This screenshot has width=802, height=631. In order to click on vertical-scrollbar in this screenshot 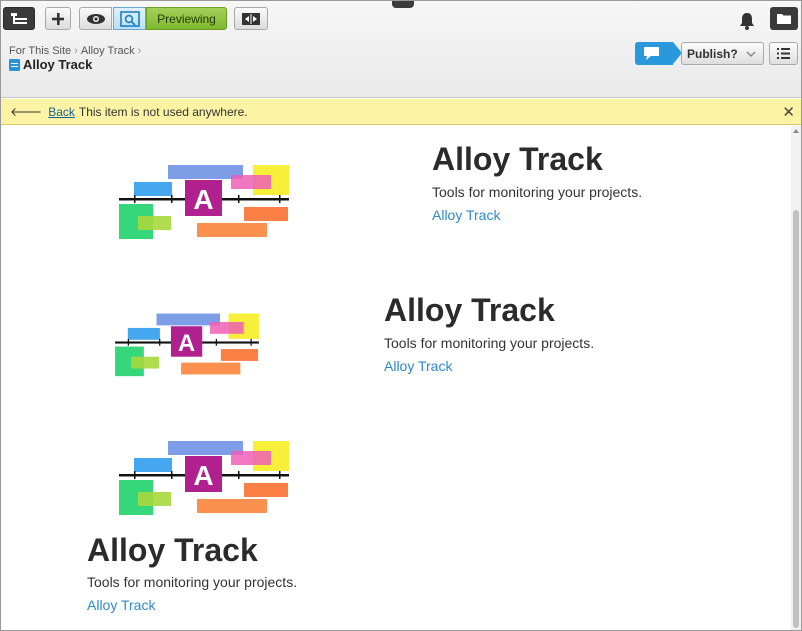, I will do `click(796, 378)`.